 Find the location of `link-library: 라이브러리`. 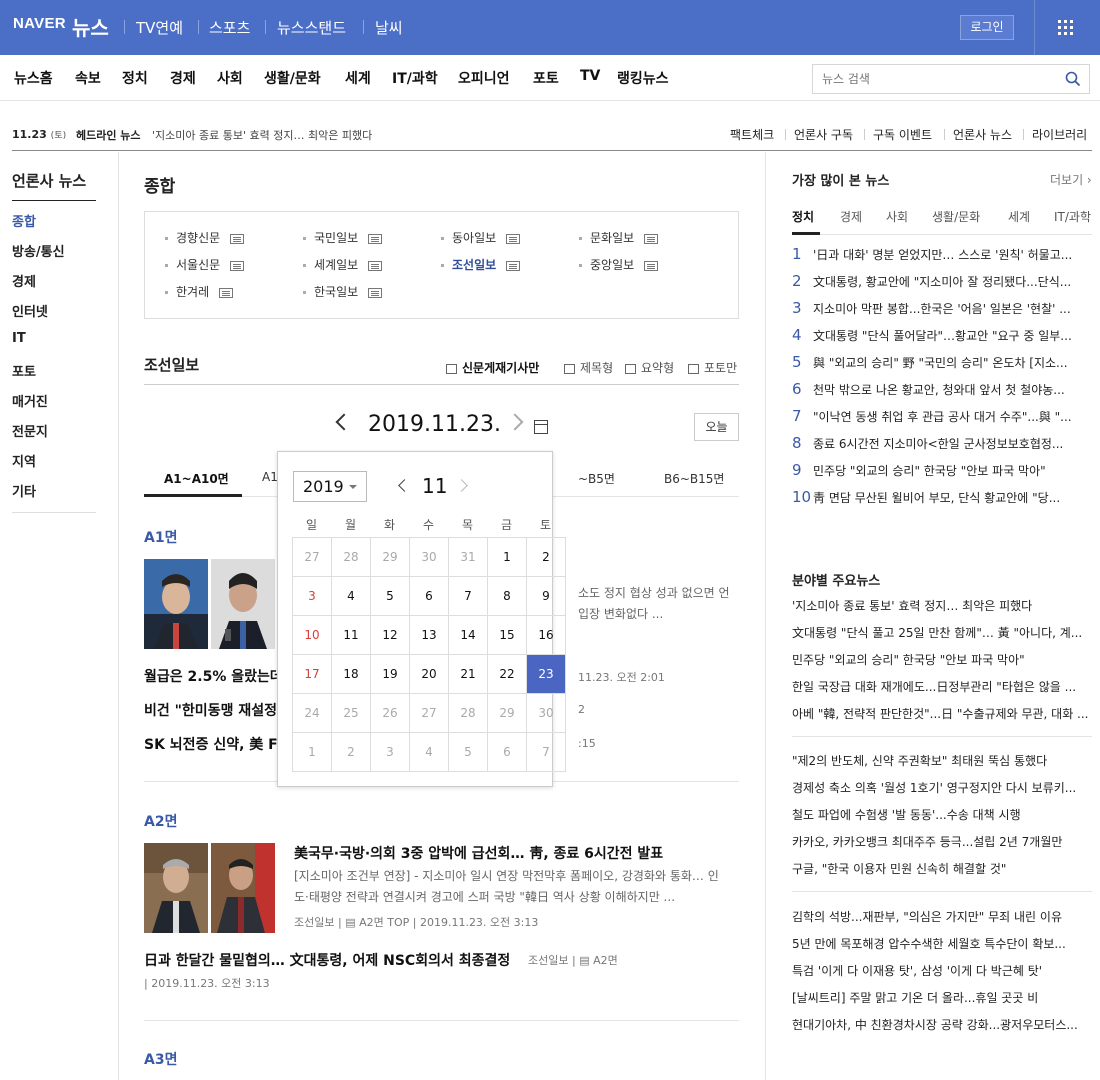

link-library: 라이브러리 is located at coordinates (1059, 134).